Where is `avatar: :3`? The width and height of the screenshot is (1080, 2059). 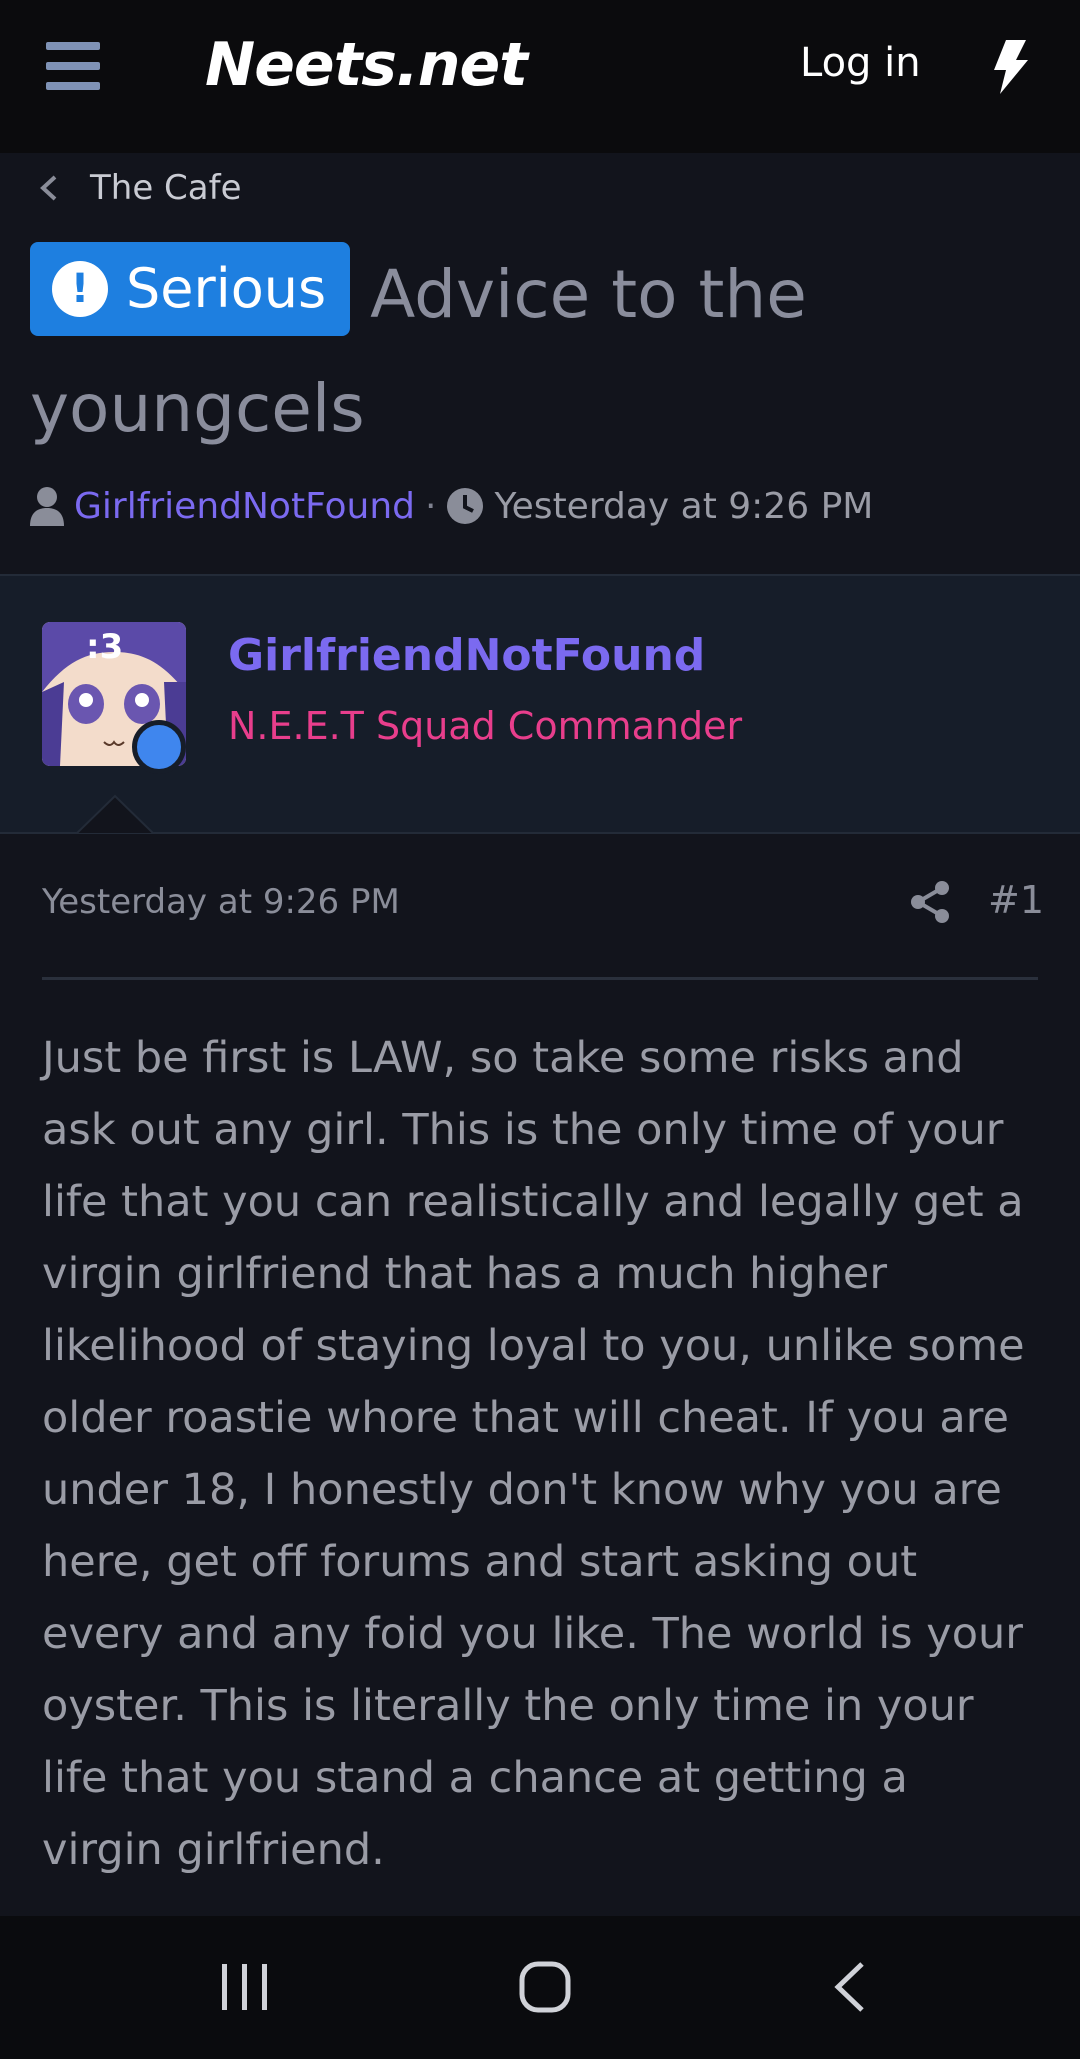 avatar: :3 is located at coordinates (114, 698).